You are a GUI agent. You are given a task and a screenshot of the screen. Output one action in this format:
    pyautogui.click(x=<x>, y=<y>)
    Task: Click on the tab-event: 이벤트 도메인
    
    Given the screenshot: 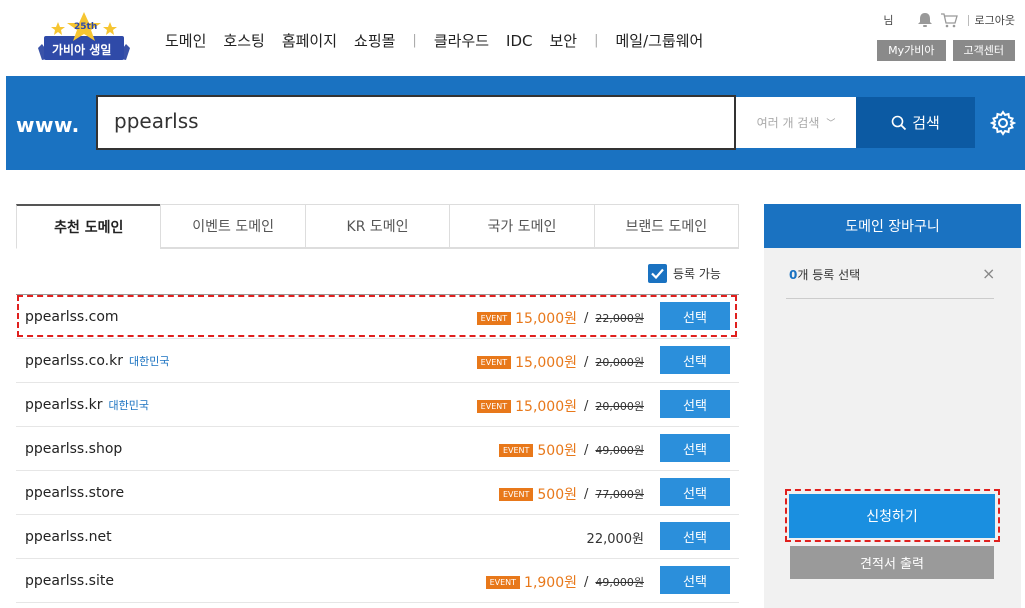 What is the action you would take?
    pyautogui.click(x=232, y=226)
    